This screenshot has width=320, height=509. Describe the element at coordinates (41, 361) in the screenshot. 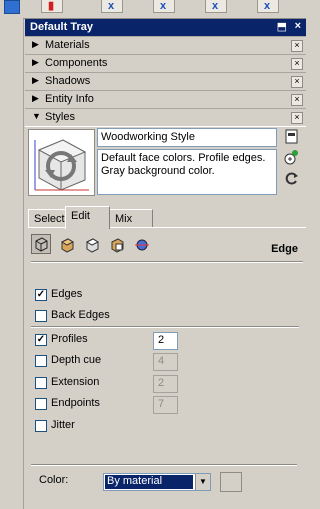

I see `depth-cue-checkbox` at that location.